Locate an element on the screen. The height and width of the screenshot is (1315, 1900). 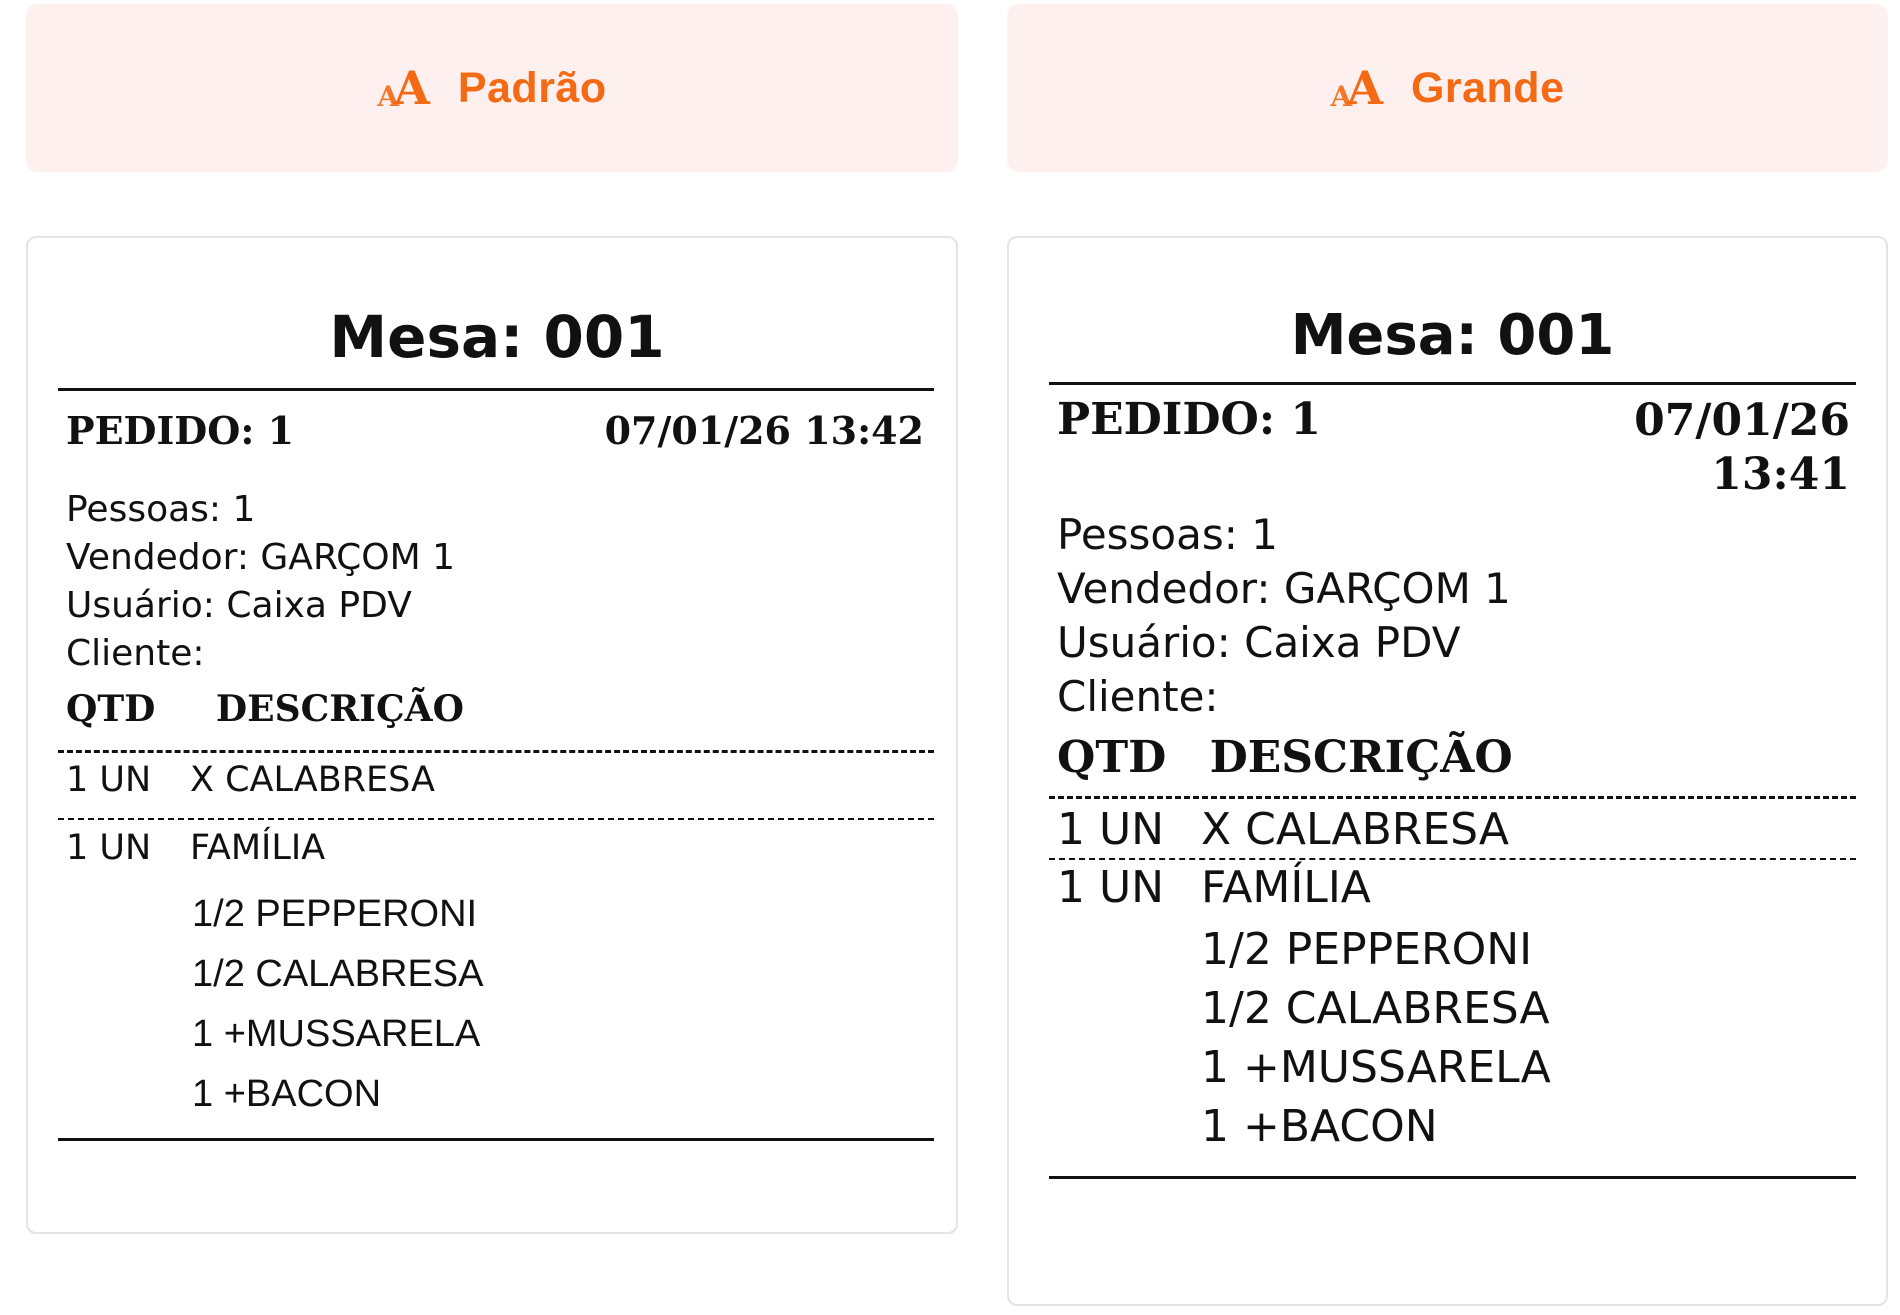
option-grande-button: AA Grande is located at coordinates (1447, 88).